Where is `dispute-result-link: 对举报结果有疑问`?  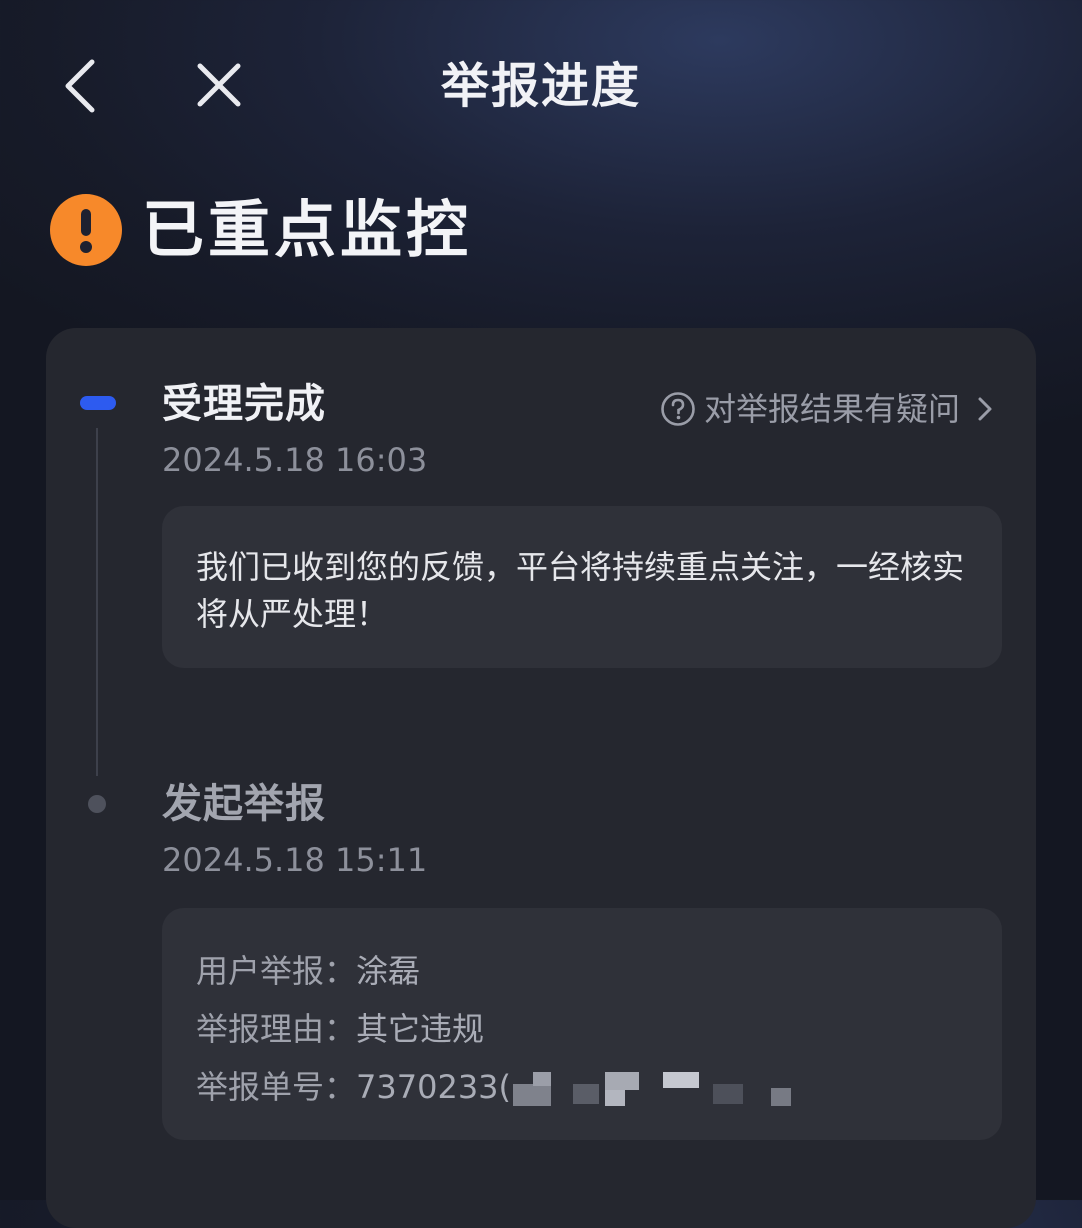 dispute-result-link: 对举报结果有疑问 is located at coordinates (829, 409).